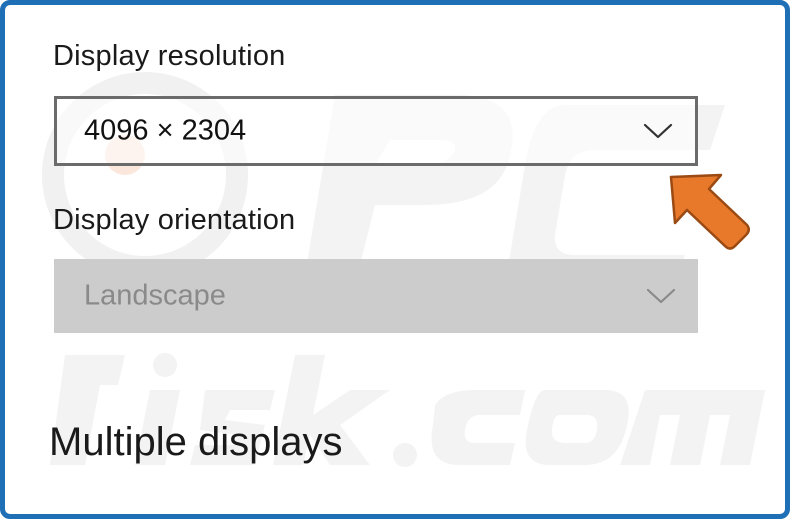  What do you see at coordinates (165, 130) in the screenshot?
I see `display-resolution-value: 4096 × 2304` at bounding box center [165, 130].